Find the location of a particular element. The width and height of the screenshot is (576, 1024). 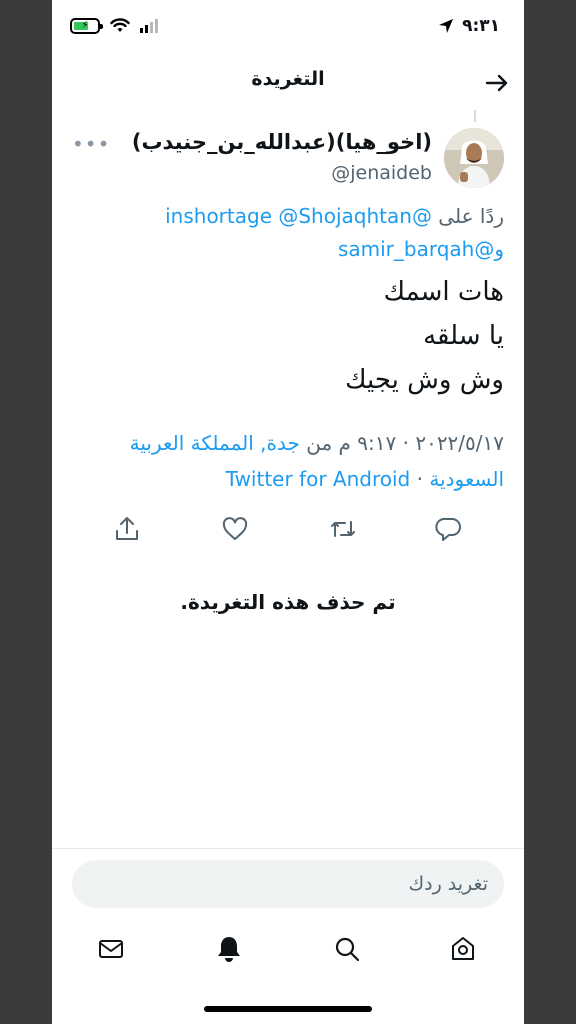

divider is located at coordinates (288, 848).